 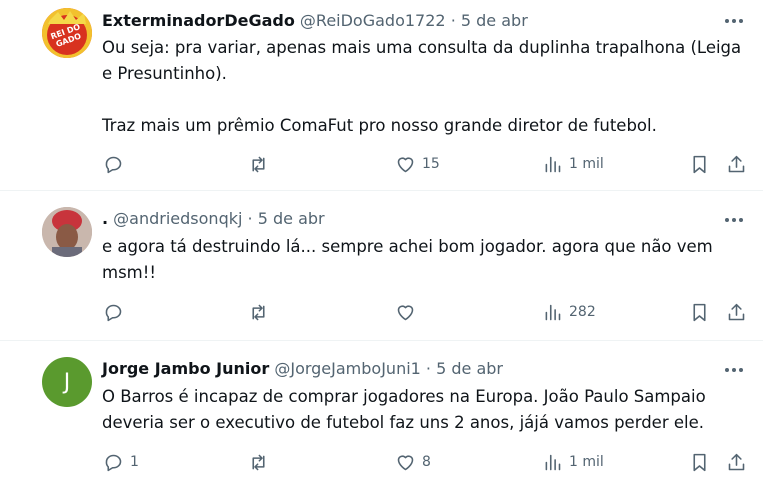 What do you see at coordinates (105, 218) in the screenshot?
I see `display-name: .` at bounding box center [105, 218].